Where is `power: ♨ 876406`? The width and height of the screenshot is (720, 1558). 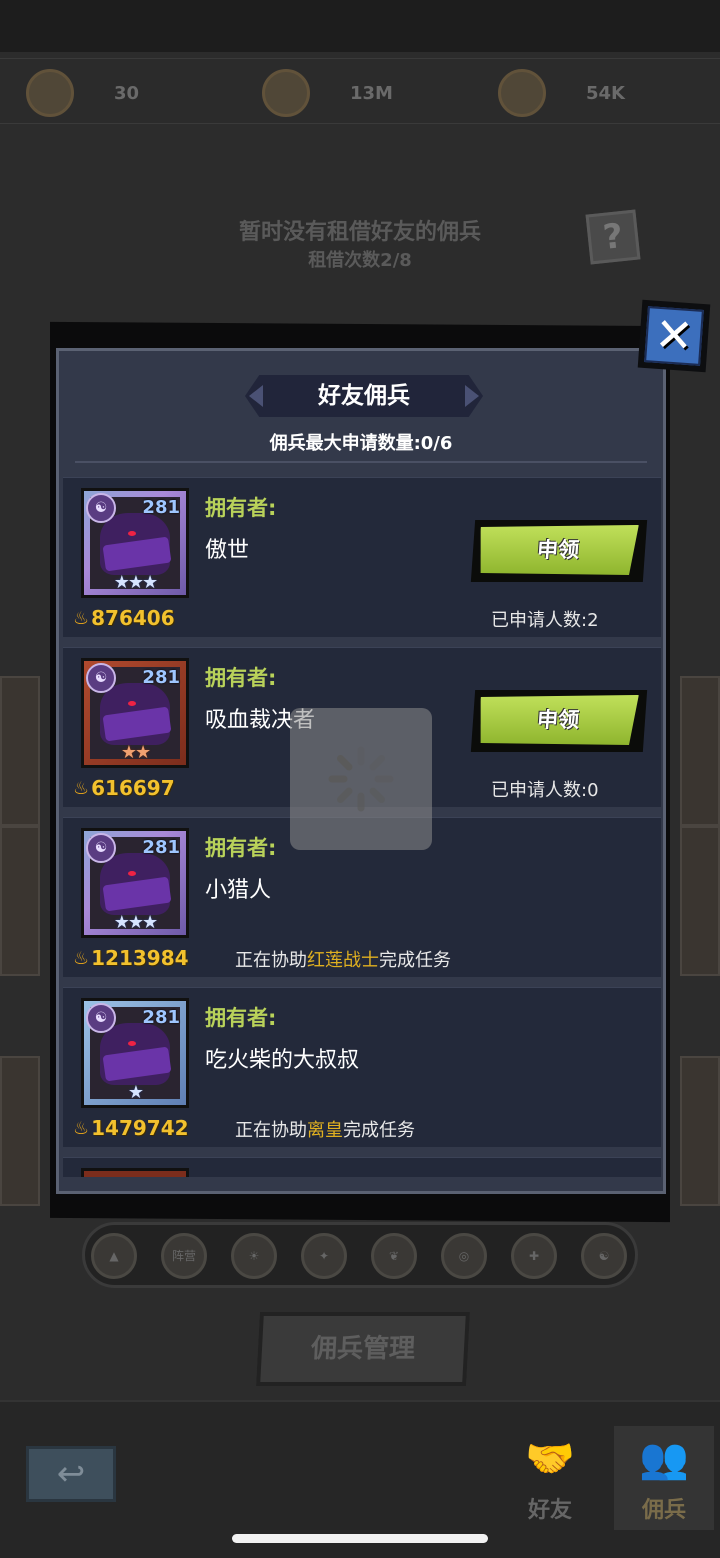 power: ♨ 876406 is located at coordinates (124, 618).